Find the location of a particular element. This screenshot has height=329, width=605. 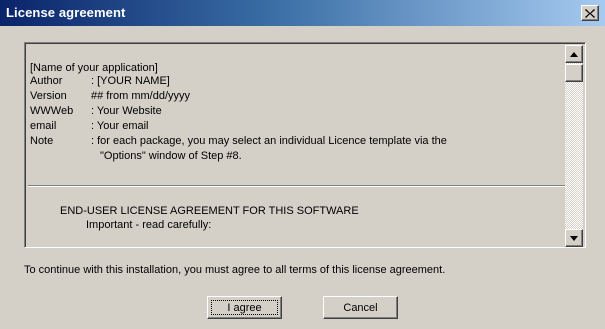

meta-key: email is located at coordinates (43, 126).